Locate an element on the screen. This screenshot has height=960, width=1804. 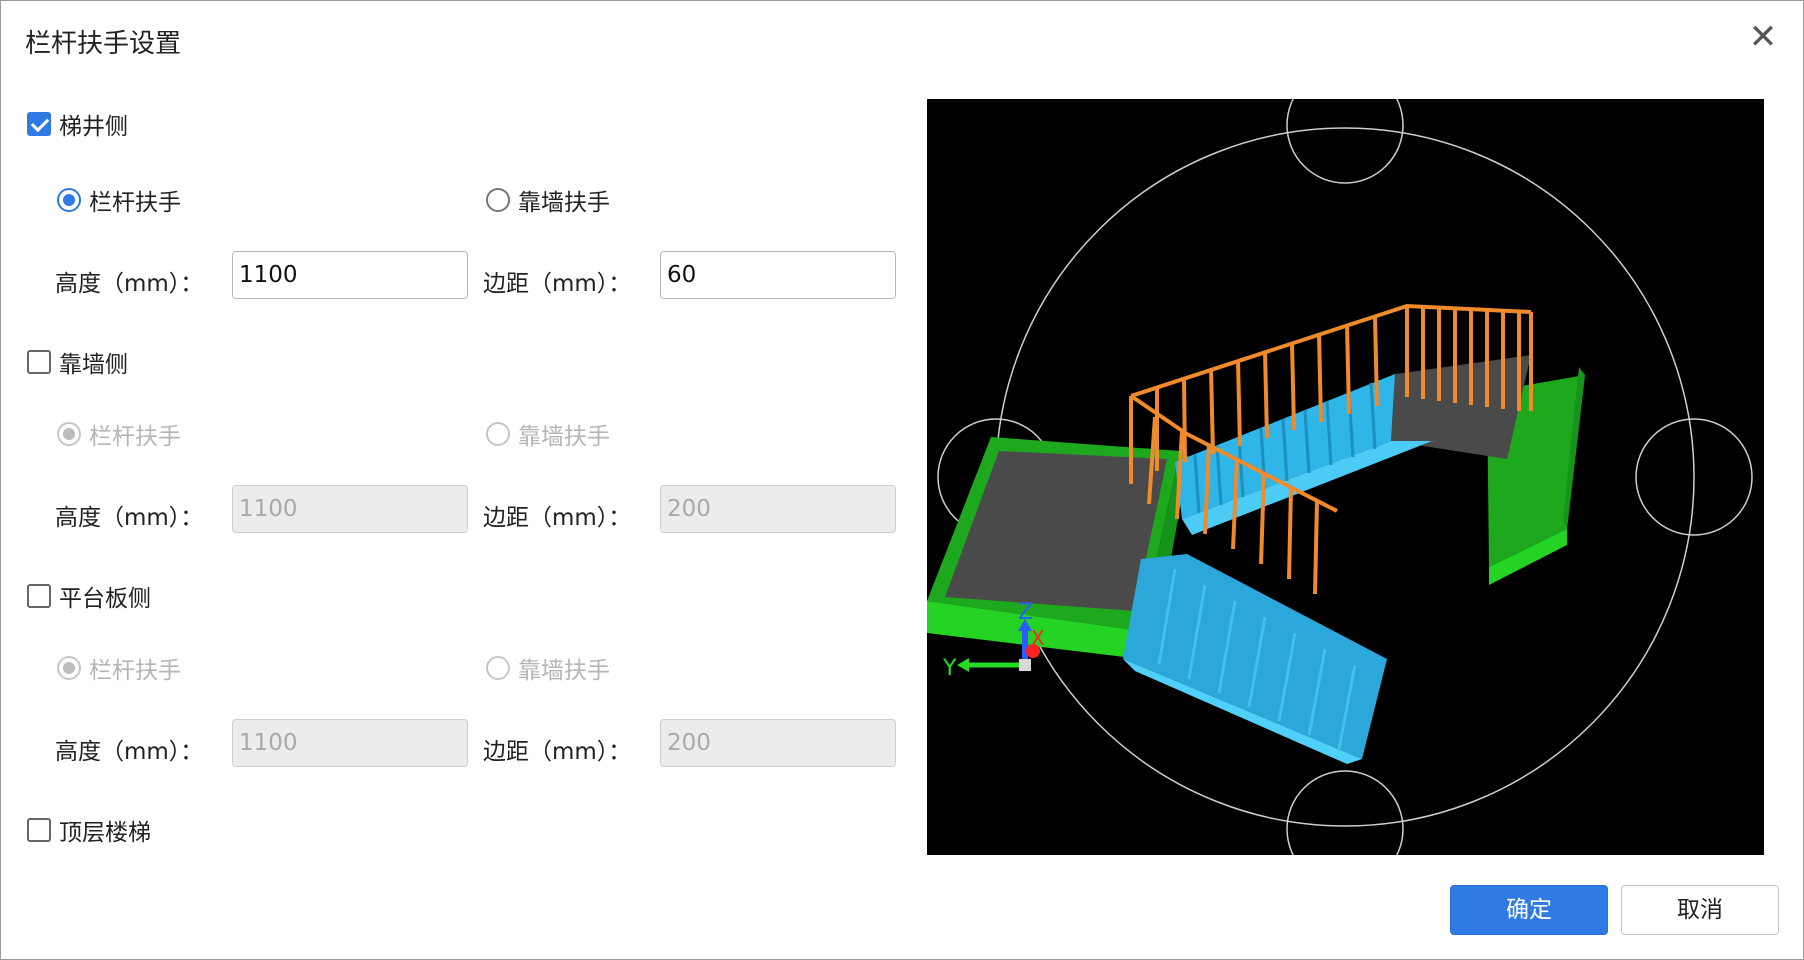
wall-side-margin-label: 边距（mm）： is located at coordinates (557, 518).